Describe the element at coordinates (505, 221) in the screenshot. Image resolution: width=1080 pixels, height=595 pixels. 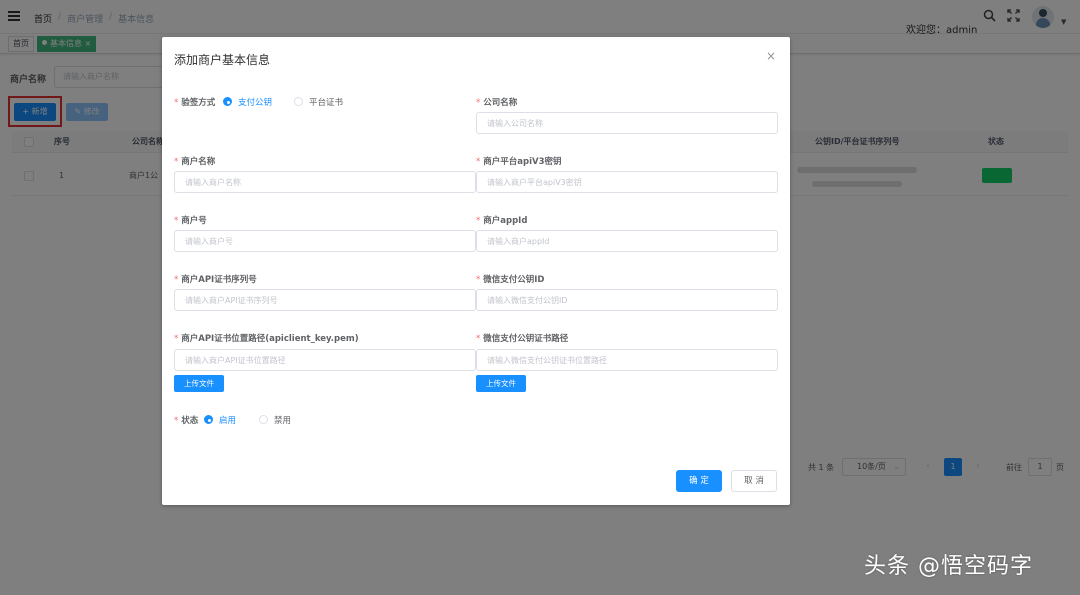
I see `appid-label-text: 商户appId` at that location.